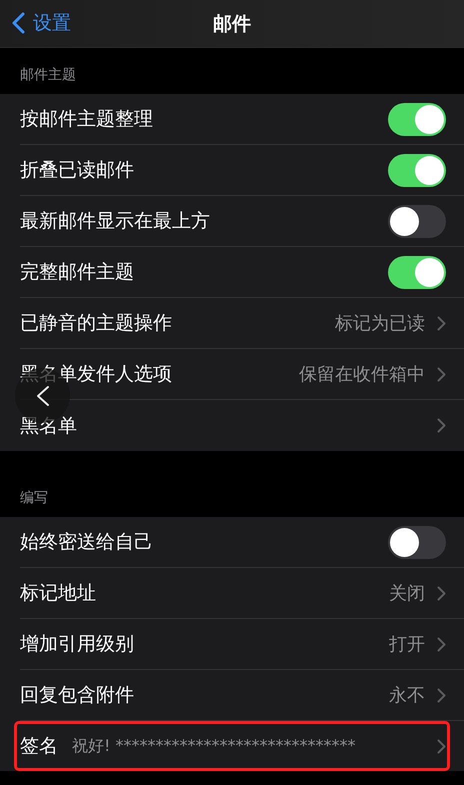  What do you see at coordinates (362, 374) in the screenshot?
I see `setting-value: 保留在收件箱中` at bounding box center [362, 374].